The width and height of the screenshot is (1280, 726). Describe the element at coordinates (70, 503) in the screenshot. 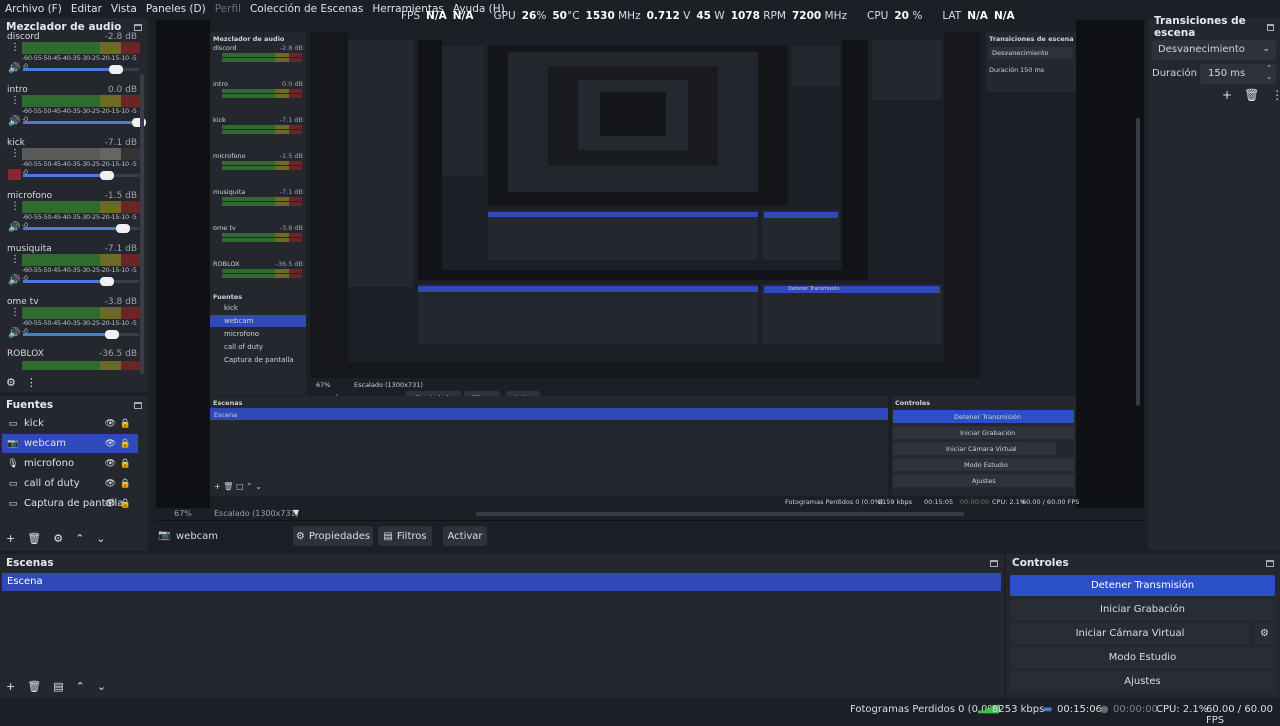

I see `source-item-captura-de-pantalla: ▭ Captura de pantalla 👁 🔒` at that location.